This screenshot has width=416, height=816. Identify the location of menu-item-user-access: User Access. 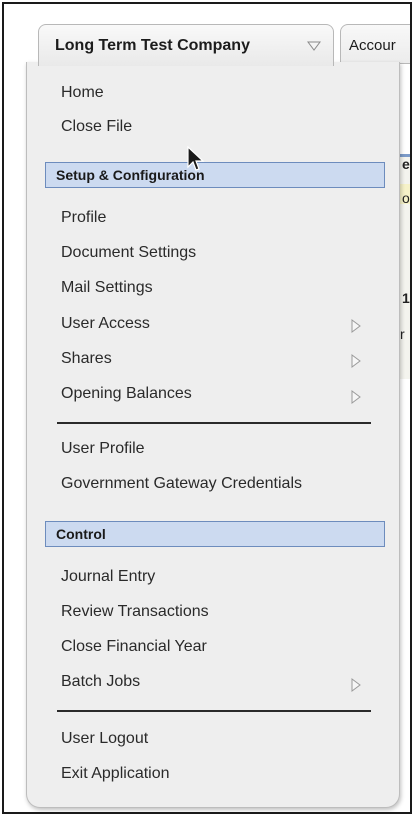
(105, 324).